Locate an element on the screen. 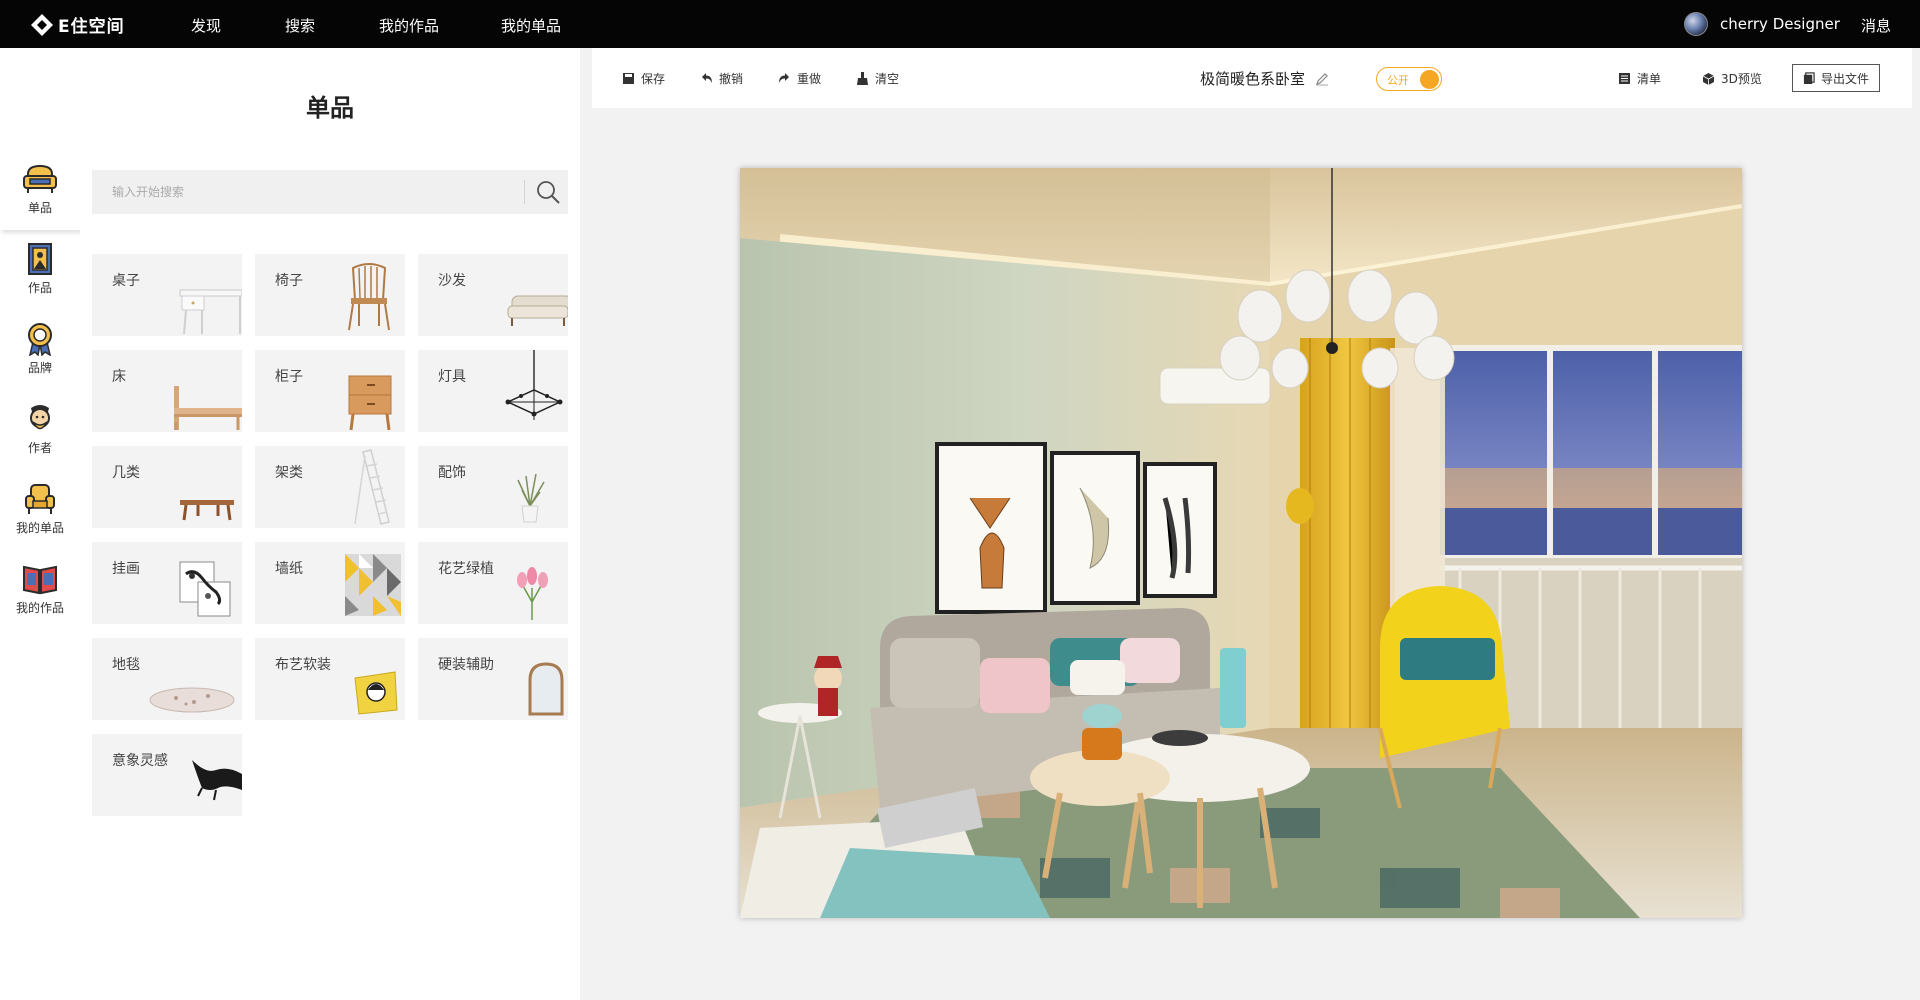 This screenshot has height=1000, width=1920. rail-item-items: 单品 is located at coordinates (40, 191).